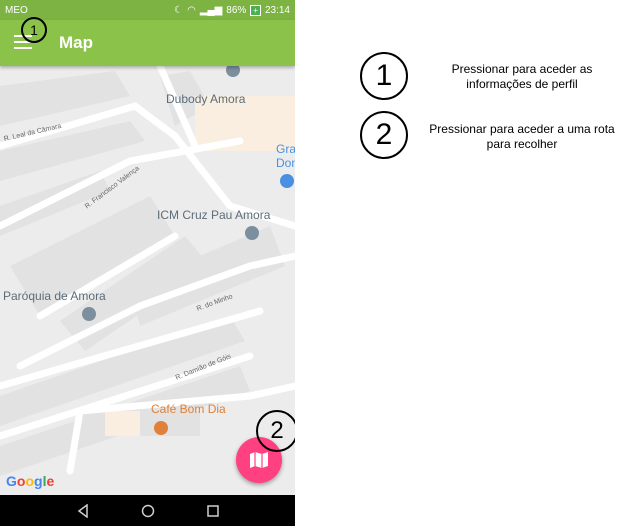 Image resolution: width=636 pixels, height=526 pixels. Describe the element at coordinates (214, 215) in the screenshot. I see `place-label-icm: ICM Cruz Pau Amora` at that location.